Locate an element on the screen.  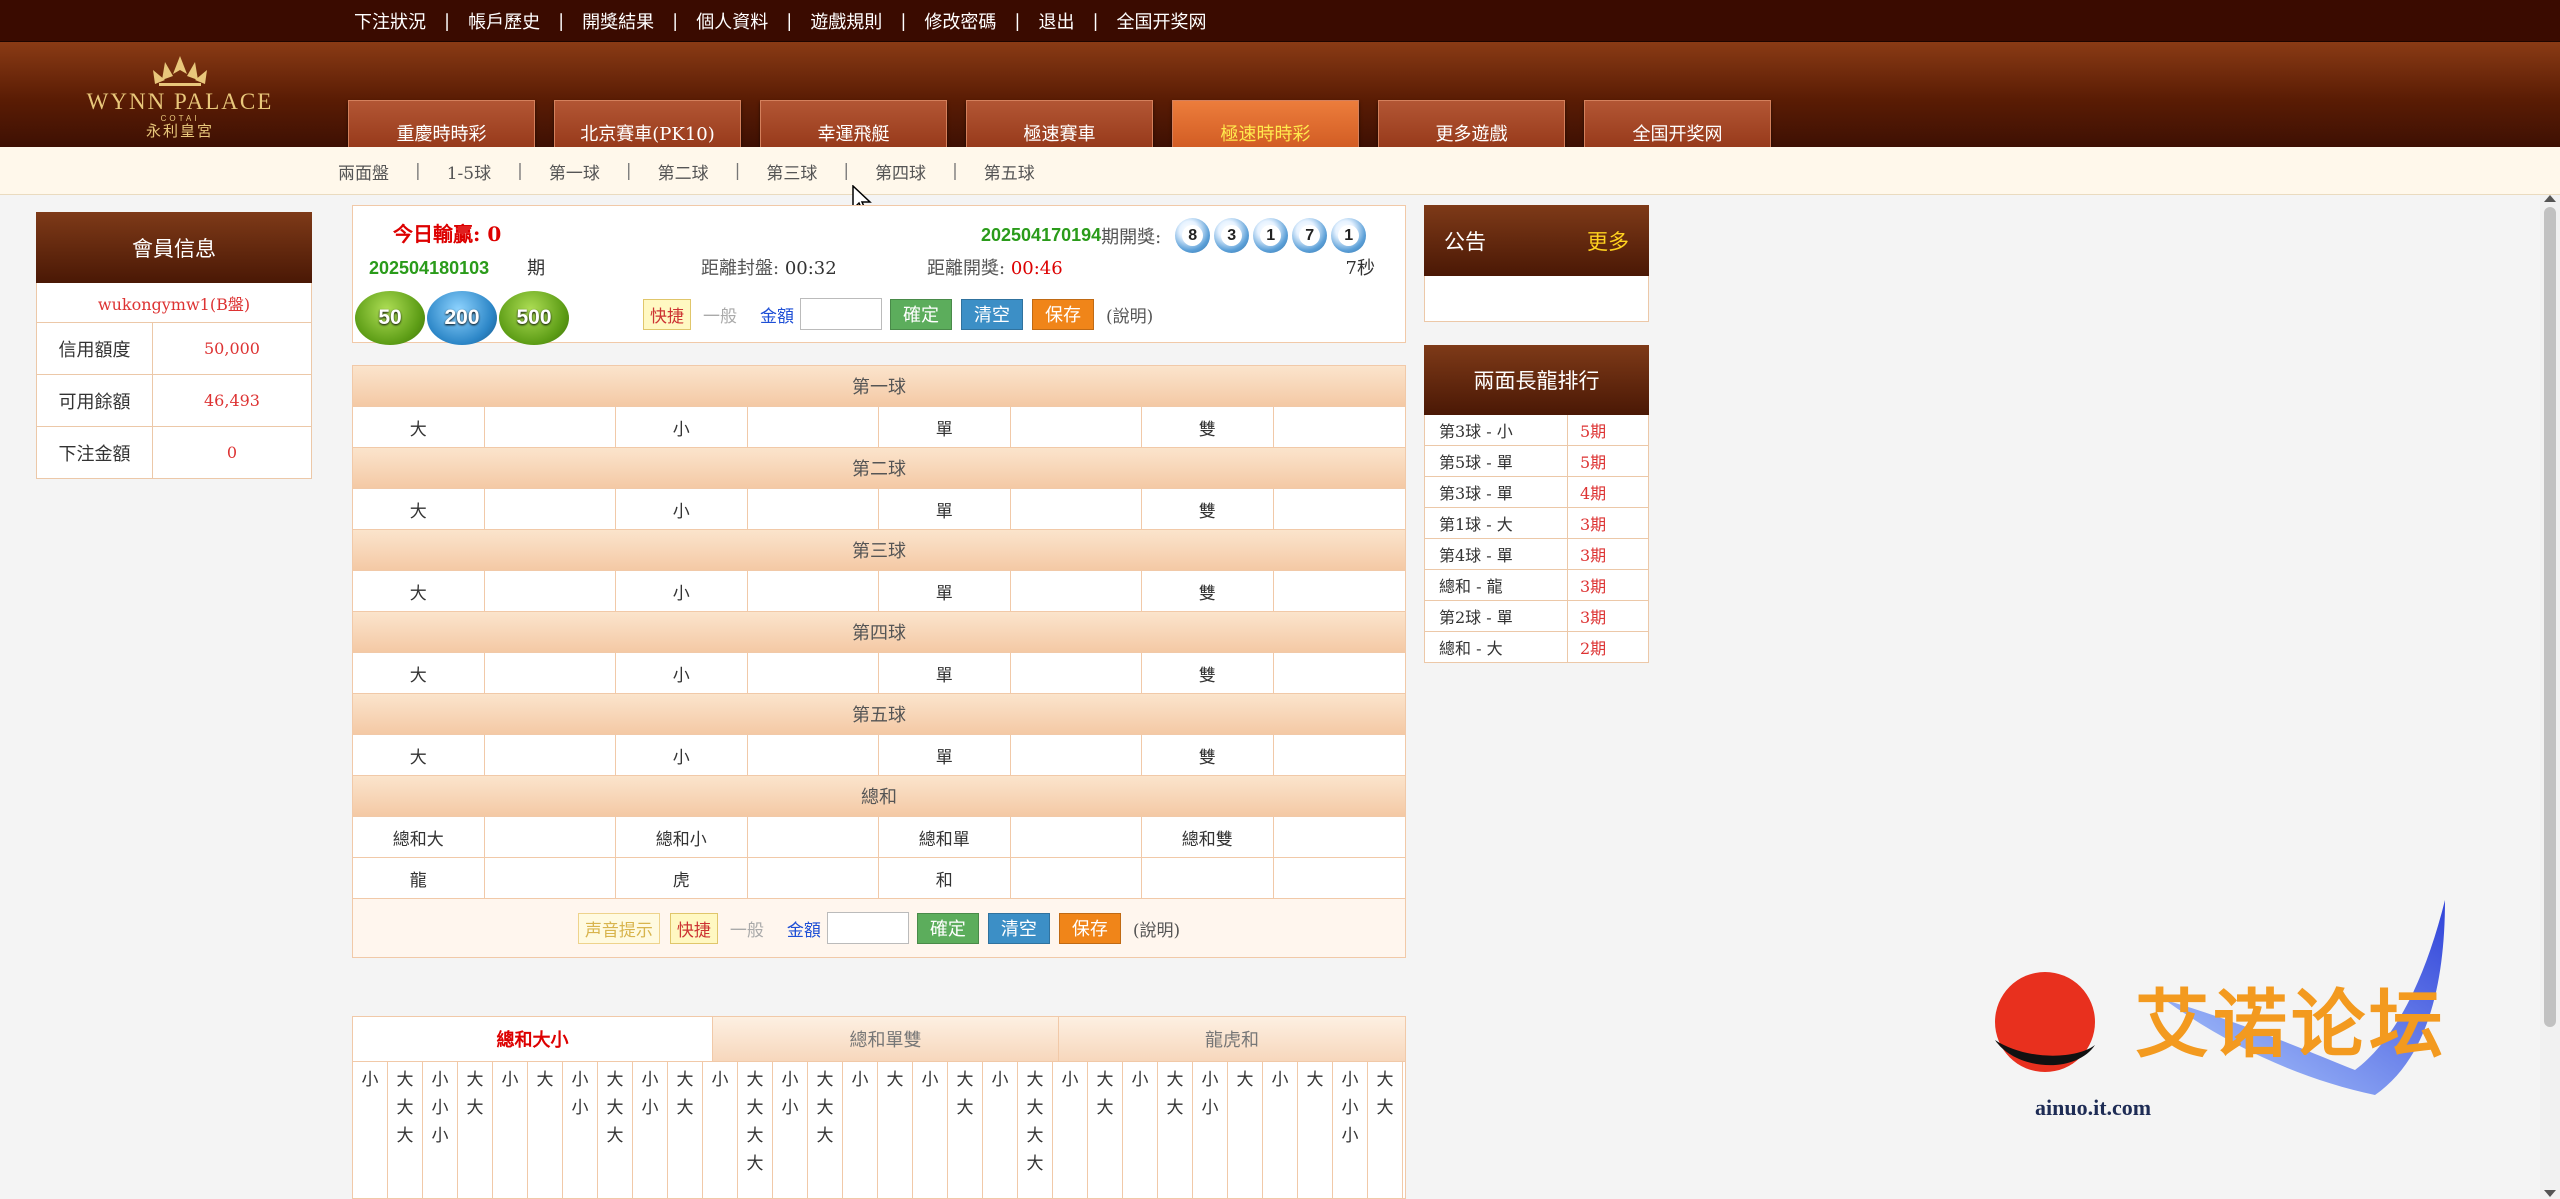
tab-sum-big-small: 總和大小 is located at coordinates (533, 1039).